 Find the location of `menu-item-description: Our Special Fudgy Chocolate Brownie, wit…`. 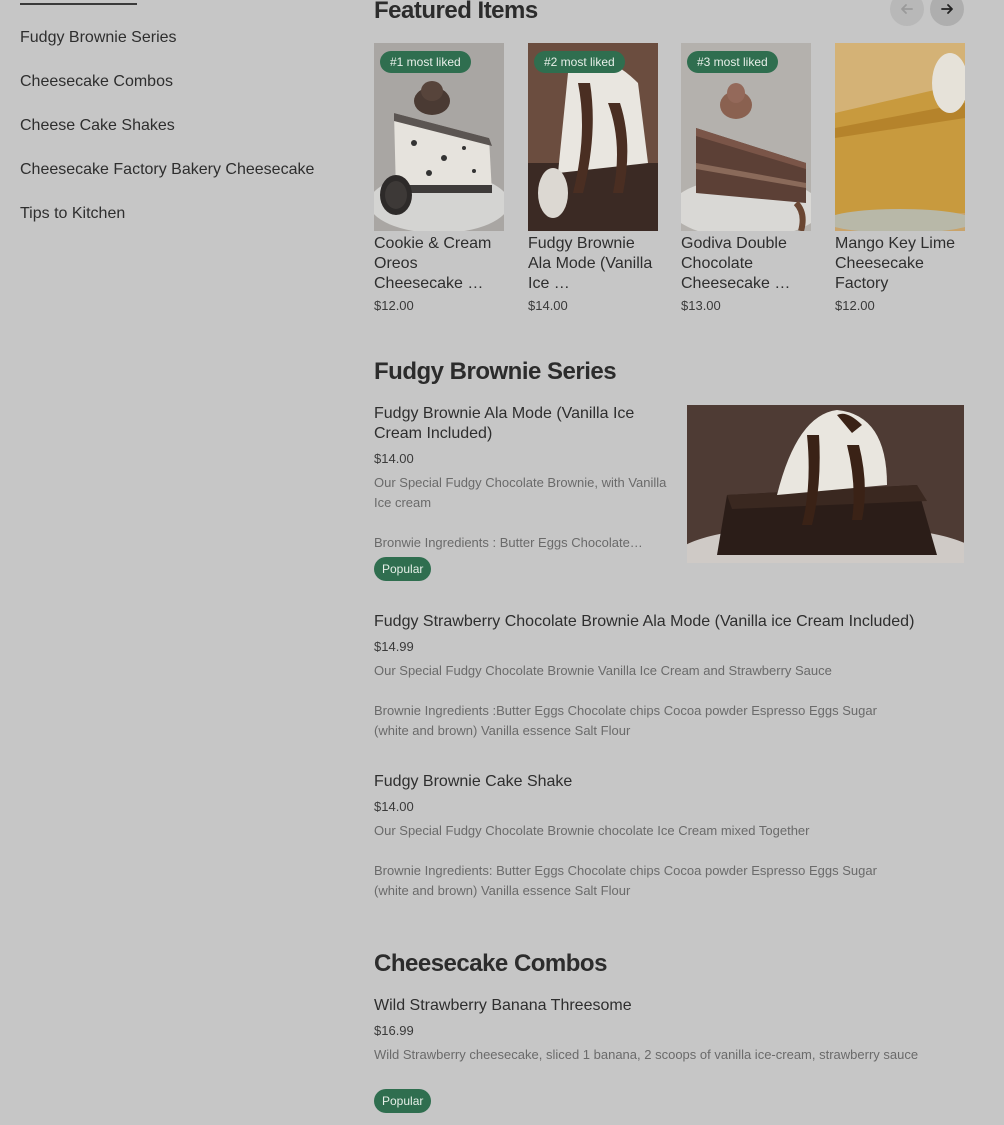

menu-item-description: Our Special Fudgy Chocolate Brownie, wit… is located at coordinates (520, 492).